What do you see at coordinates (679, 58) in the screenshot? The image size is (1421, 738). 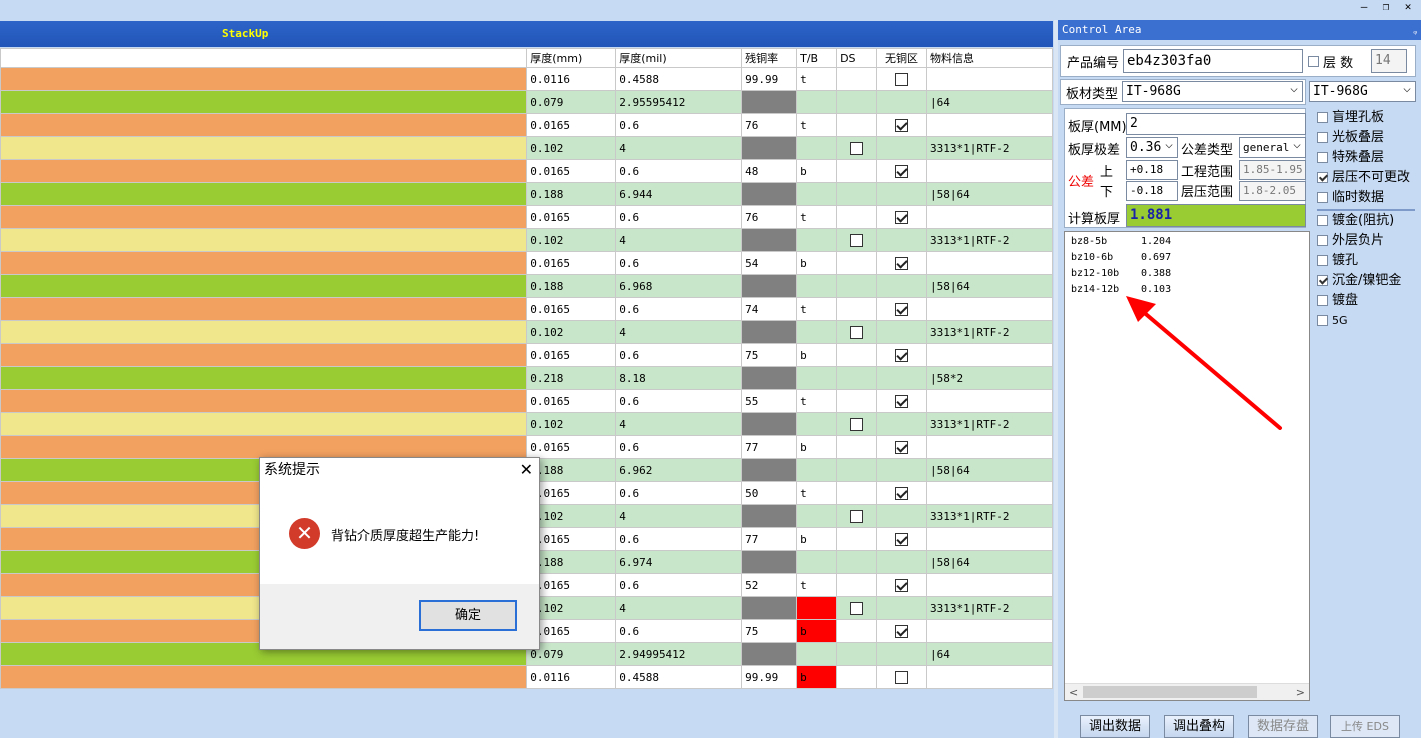 I see `col-header-mil: 厚度(mil)` at bounding box center [679, 58].